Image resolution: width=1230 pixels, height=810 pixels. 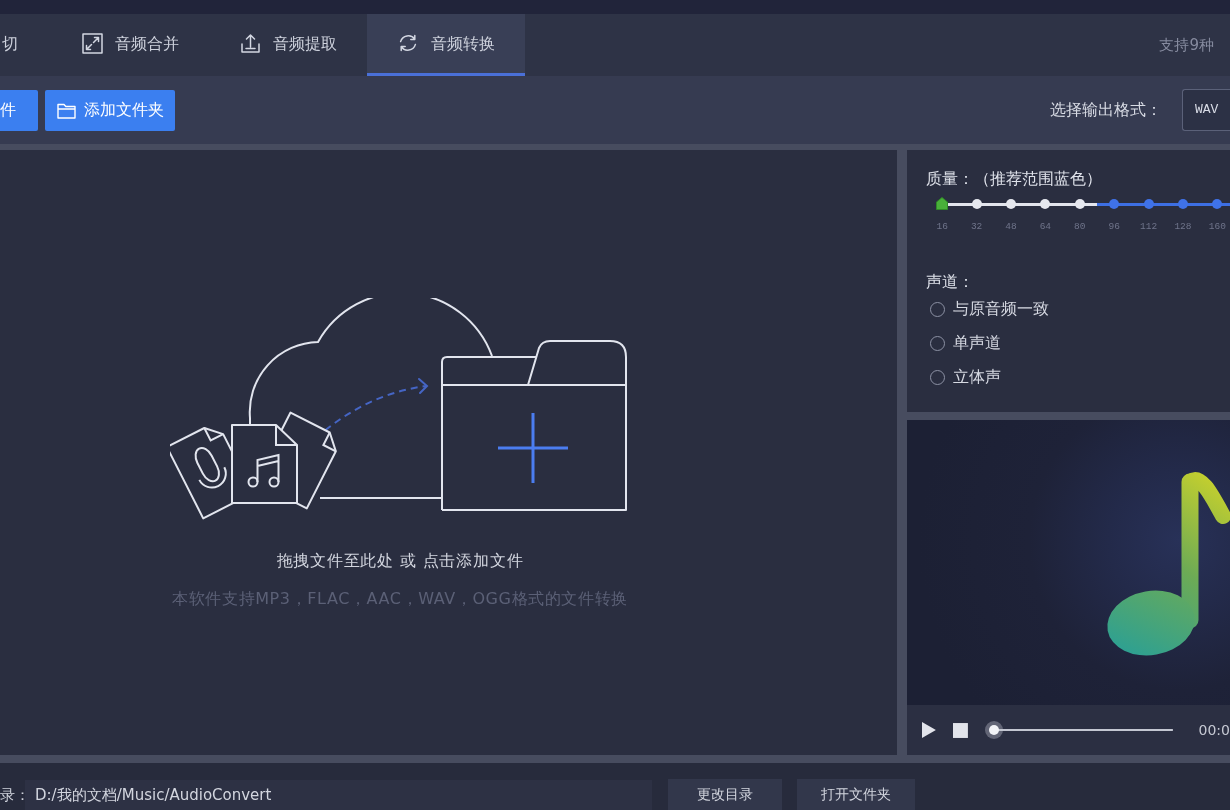 What do you see at coordinates (942, 227) in the screenshot?
I see `tick-label: 16` at bounding box center [942, 227].